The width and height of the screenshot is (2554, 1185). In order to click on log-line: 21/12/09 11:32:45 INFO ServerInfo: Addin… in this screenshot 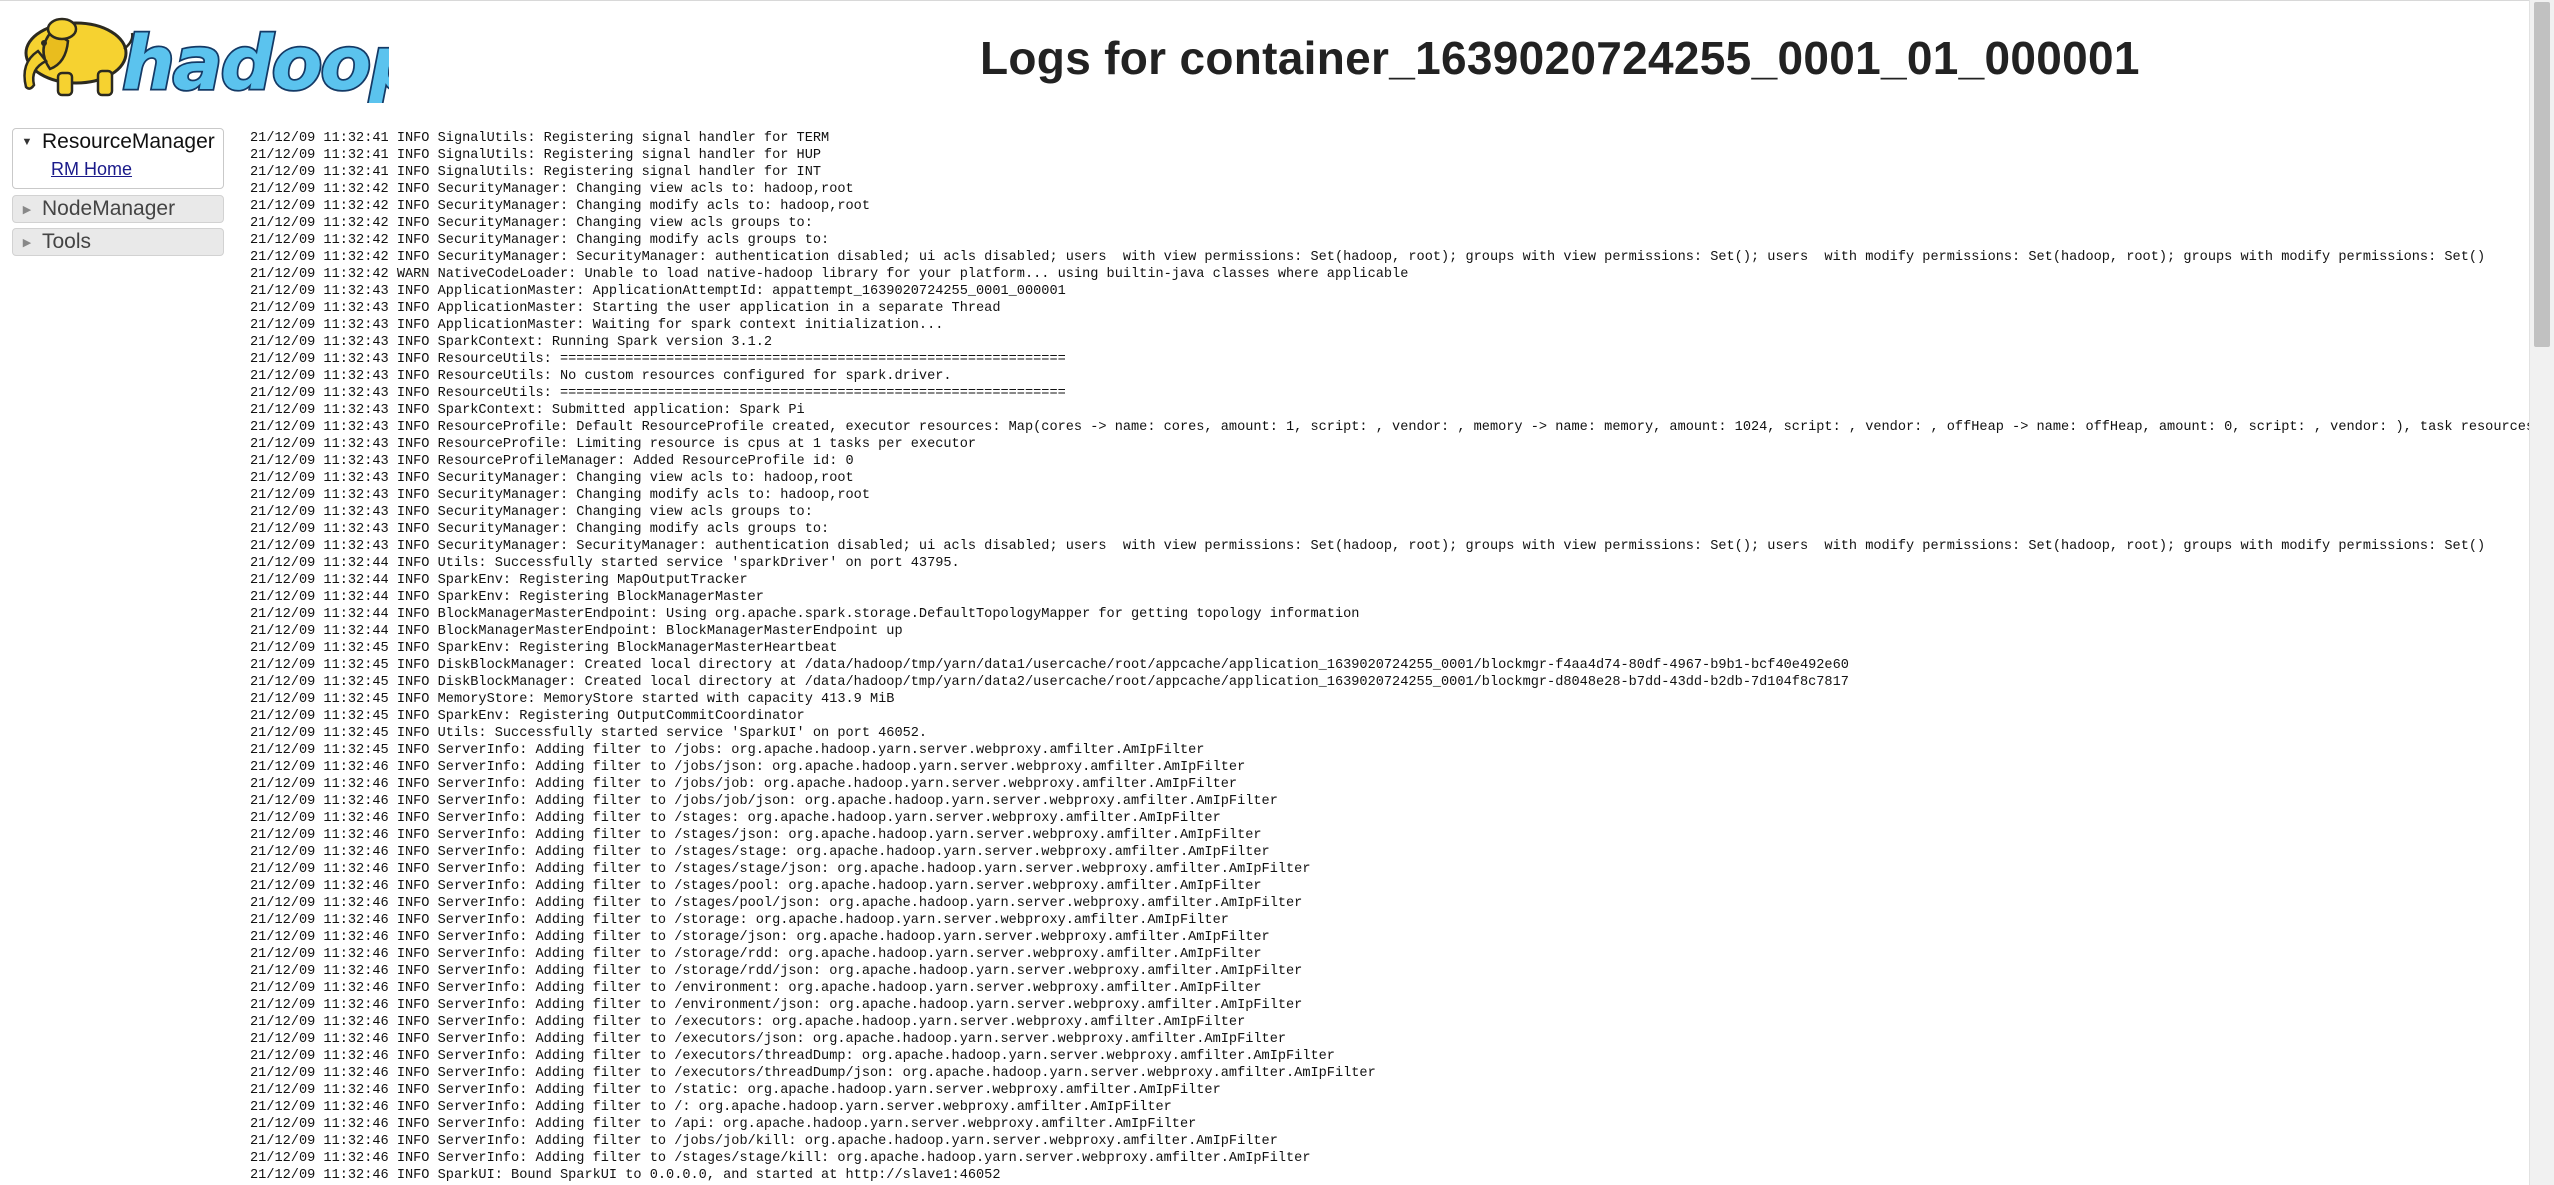, I will do `click(727, 750)`.